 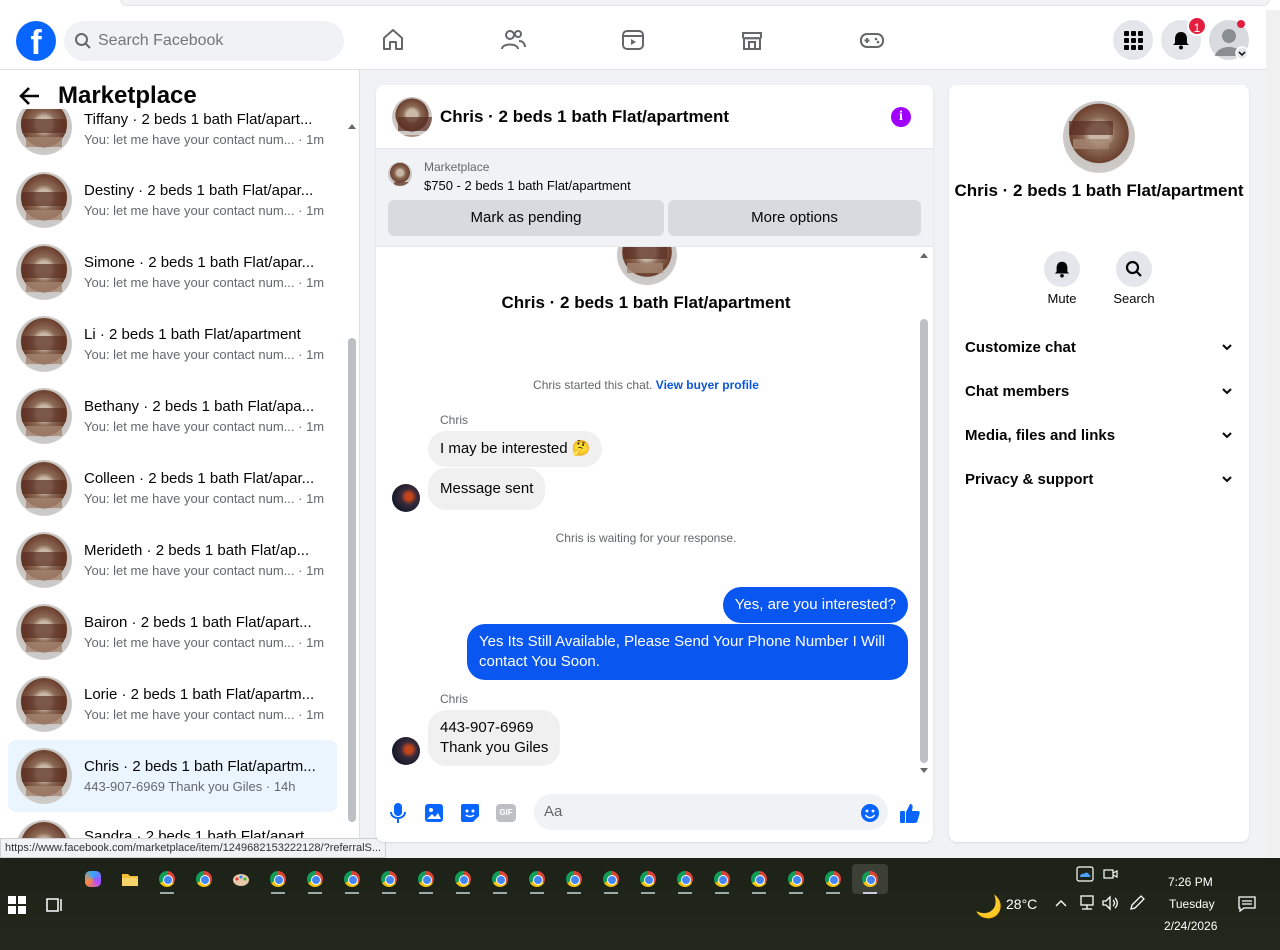 What do you see at coordinates (526, 218) in the screenshot?
I see `mark-pending-button: Mark as pending` at bounding box center [526, 218].